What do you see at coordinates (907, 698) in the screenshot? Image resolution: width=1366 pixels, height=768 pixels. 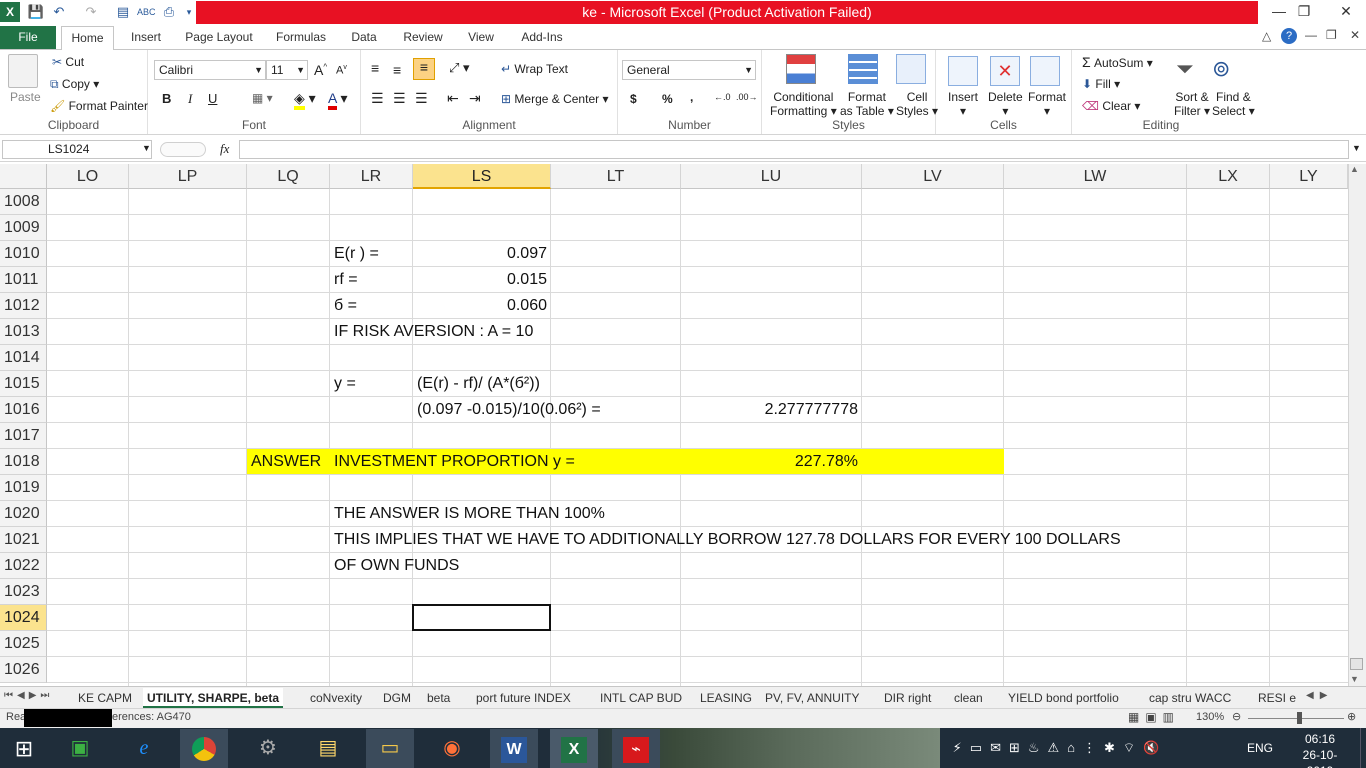 I see `sheet-tab-10: DIR right` at bounding box center [907, 698].